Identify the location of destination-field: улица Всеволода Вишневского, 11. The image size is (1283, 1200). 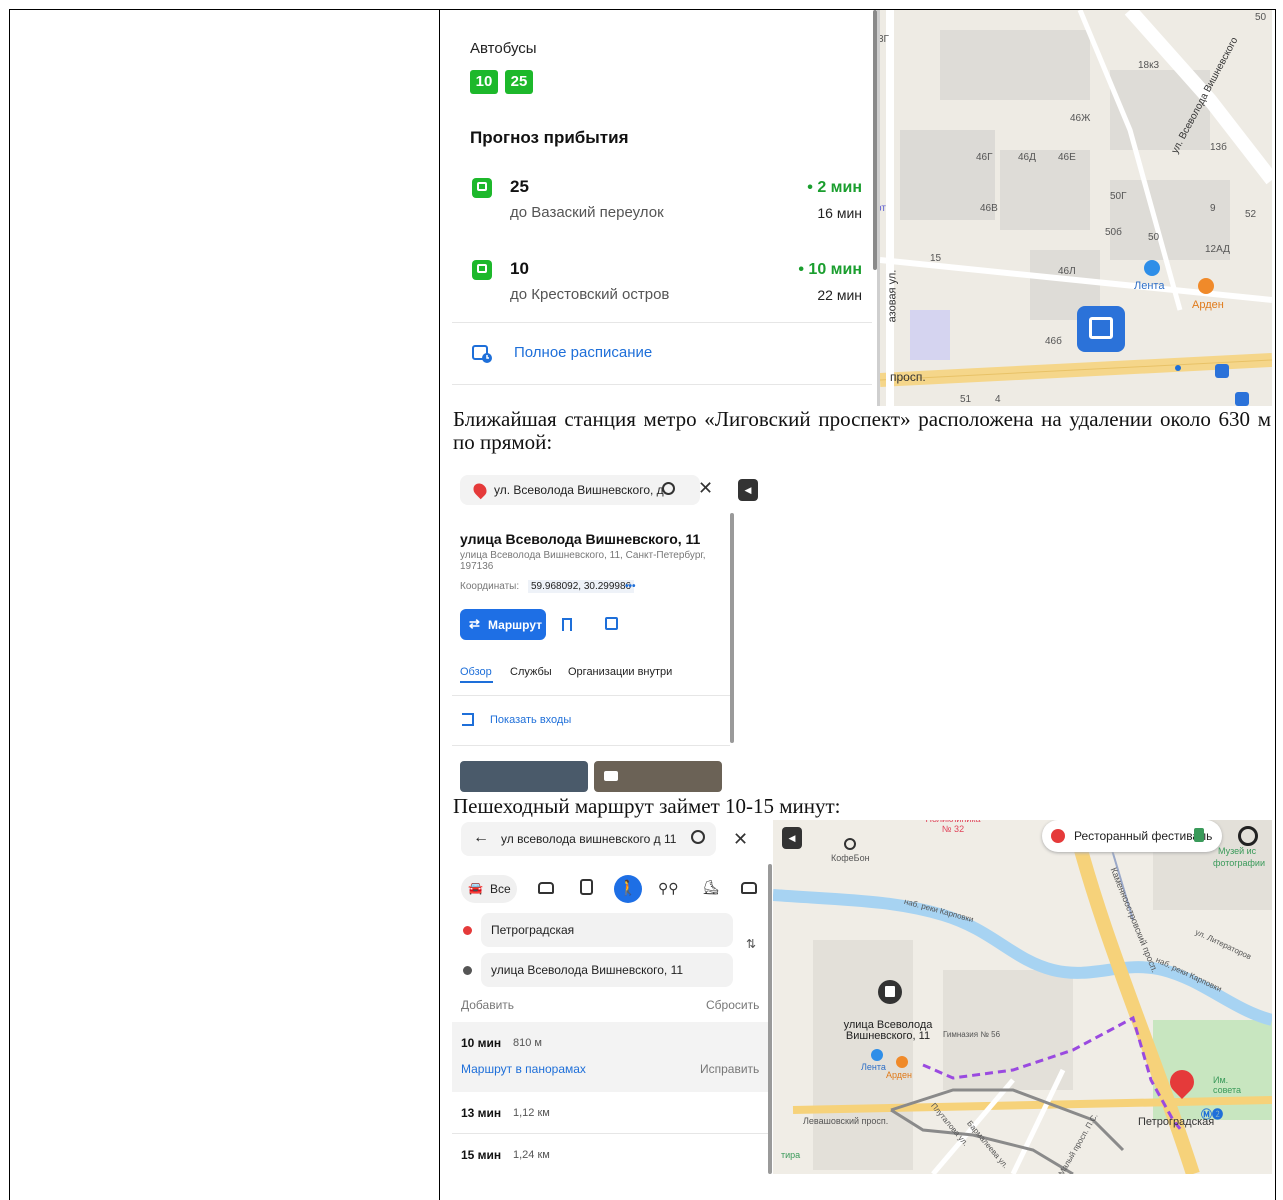
(607, 970).